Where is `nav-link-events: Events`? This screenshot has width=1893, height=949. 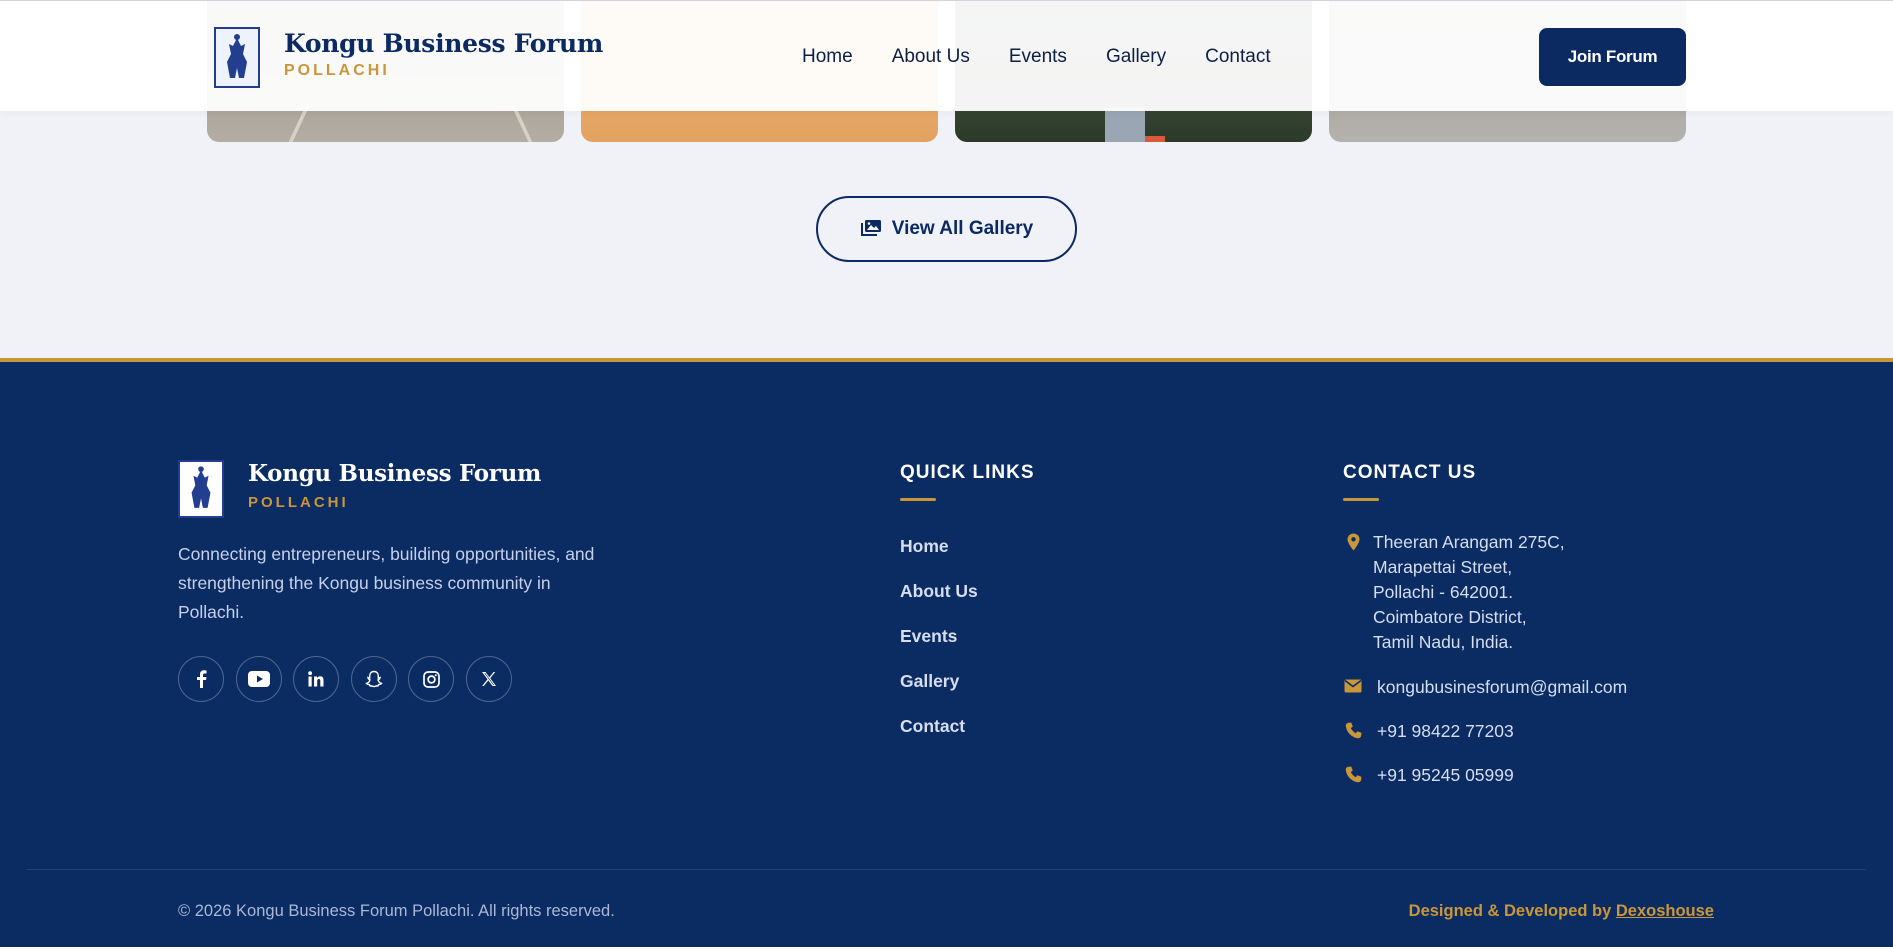 nav-link-events: Events is located at coordinates (1038, 57).